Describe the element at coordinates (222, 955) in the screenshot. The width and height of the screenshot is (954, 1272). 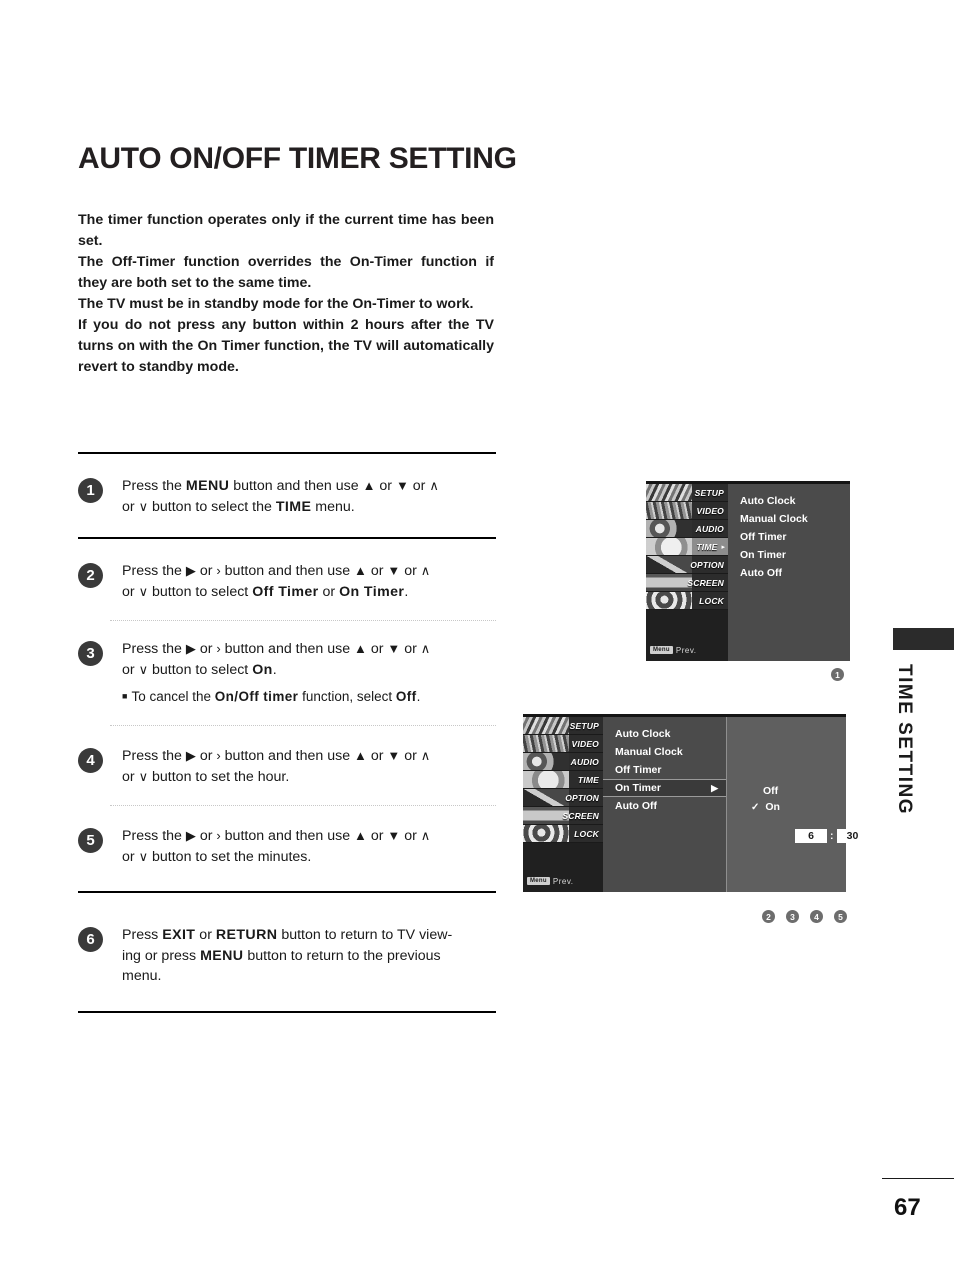
I see `s6-menu-key: MENU` at that location.